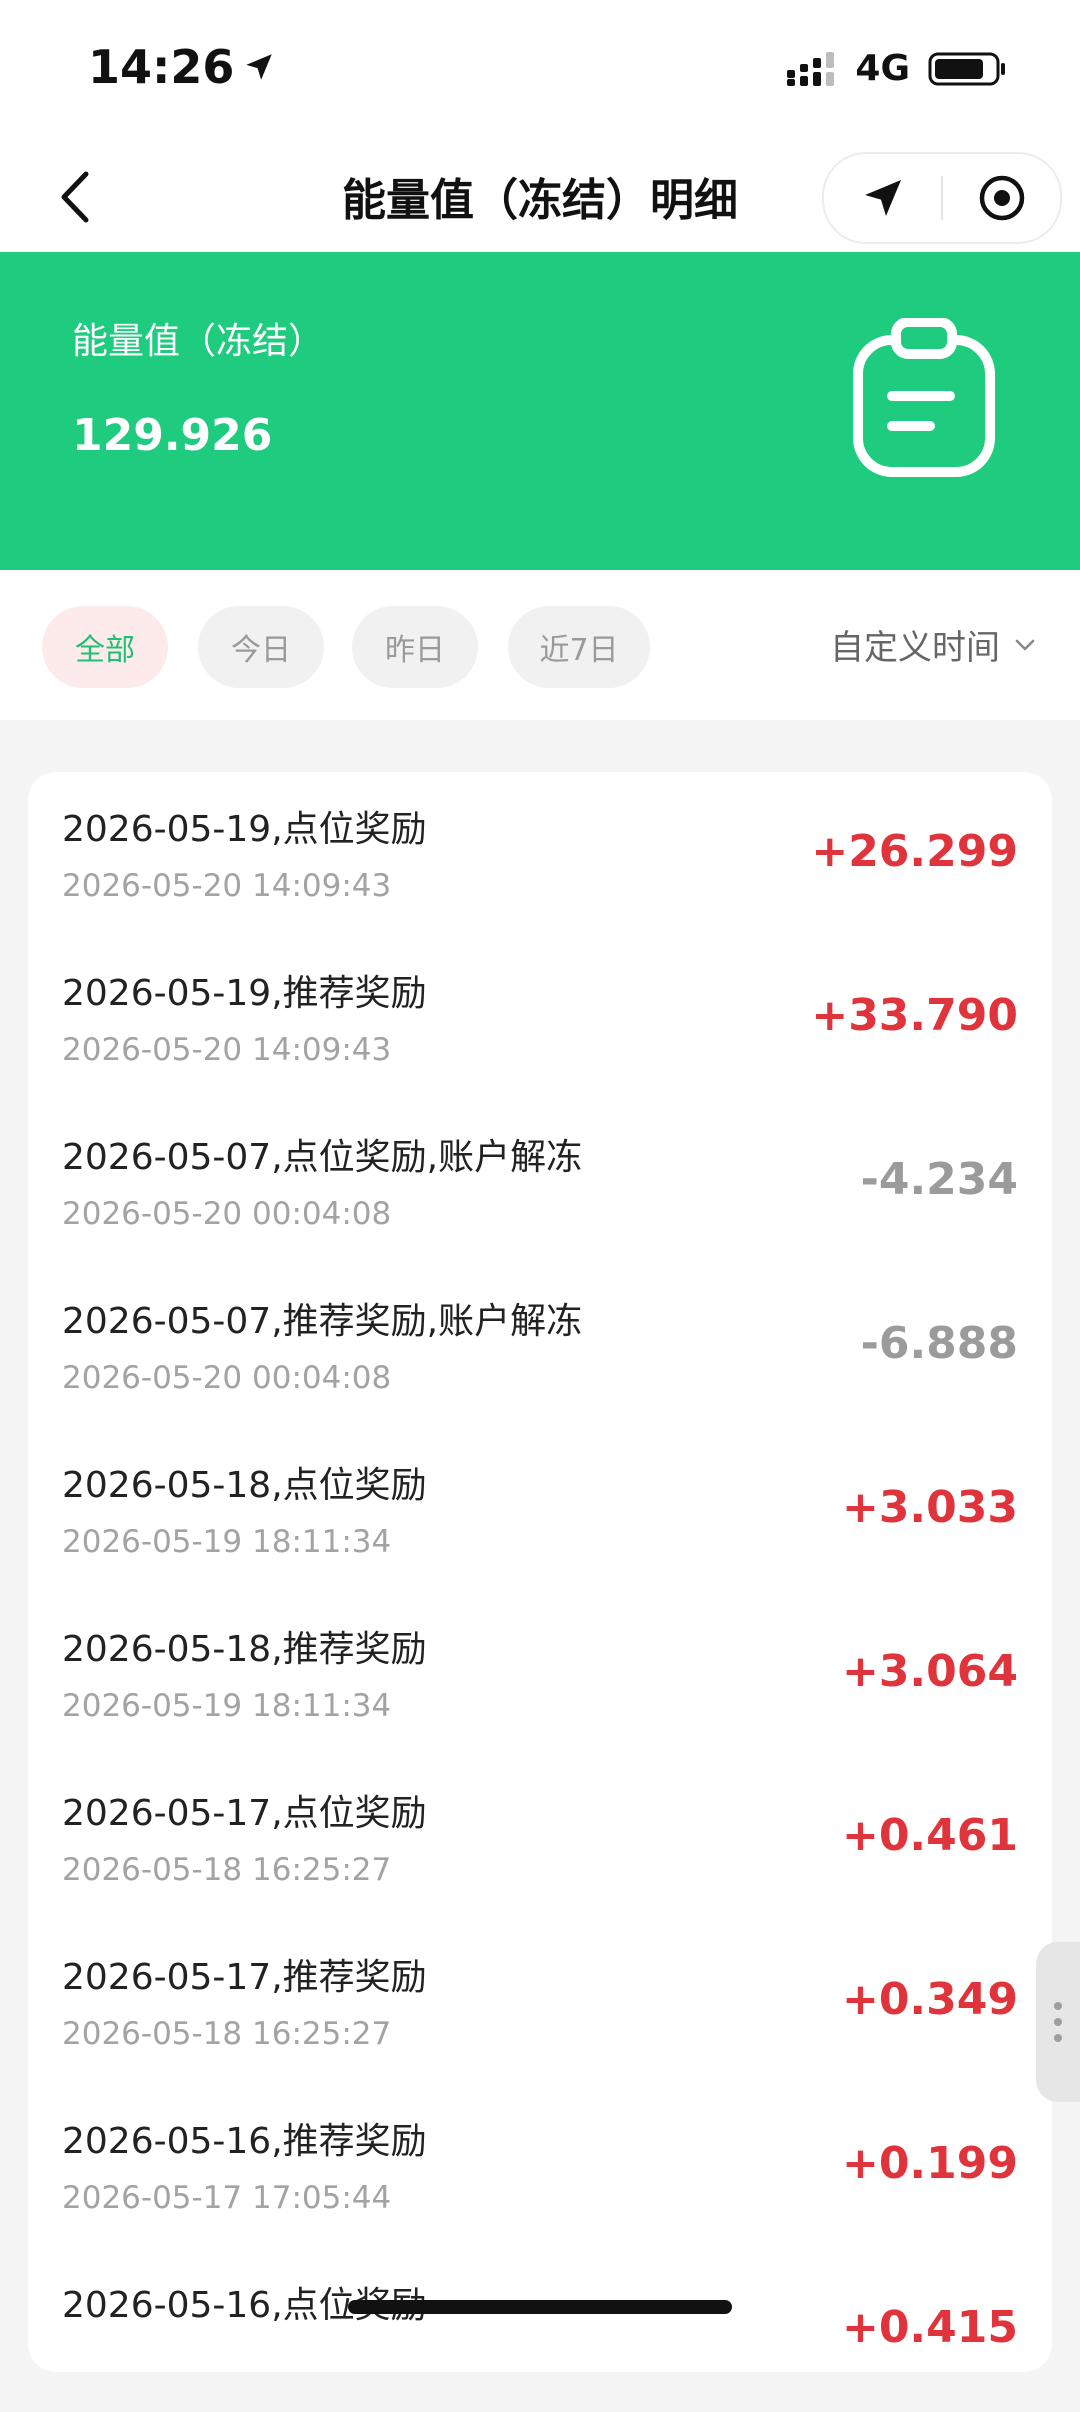  What do you see at coordinates (322, 1157) in the screenshot?
I see `record-description: 2026-05-07,点位奖励,账户解冻` at bounding box center [322, 1157].